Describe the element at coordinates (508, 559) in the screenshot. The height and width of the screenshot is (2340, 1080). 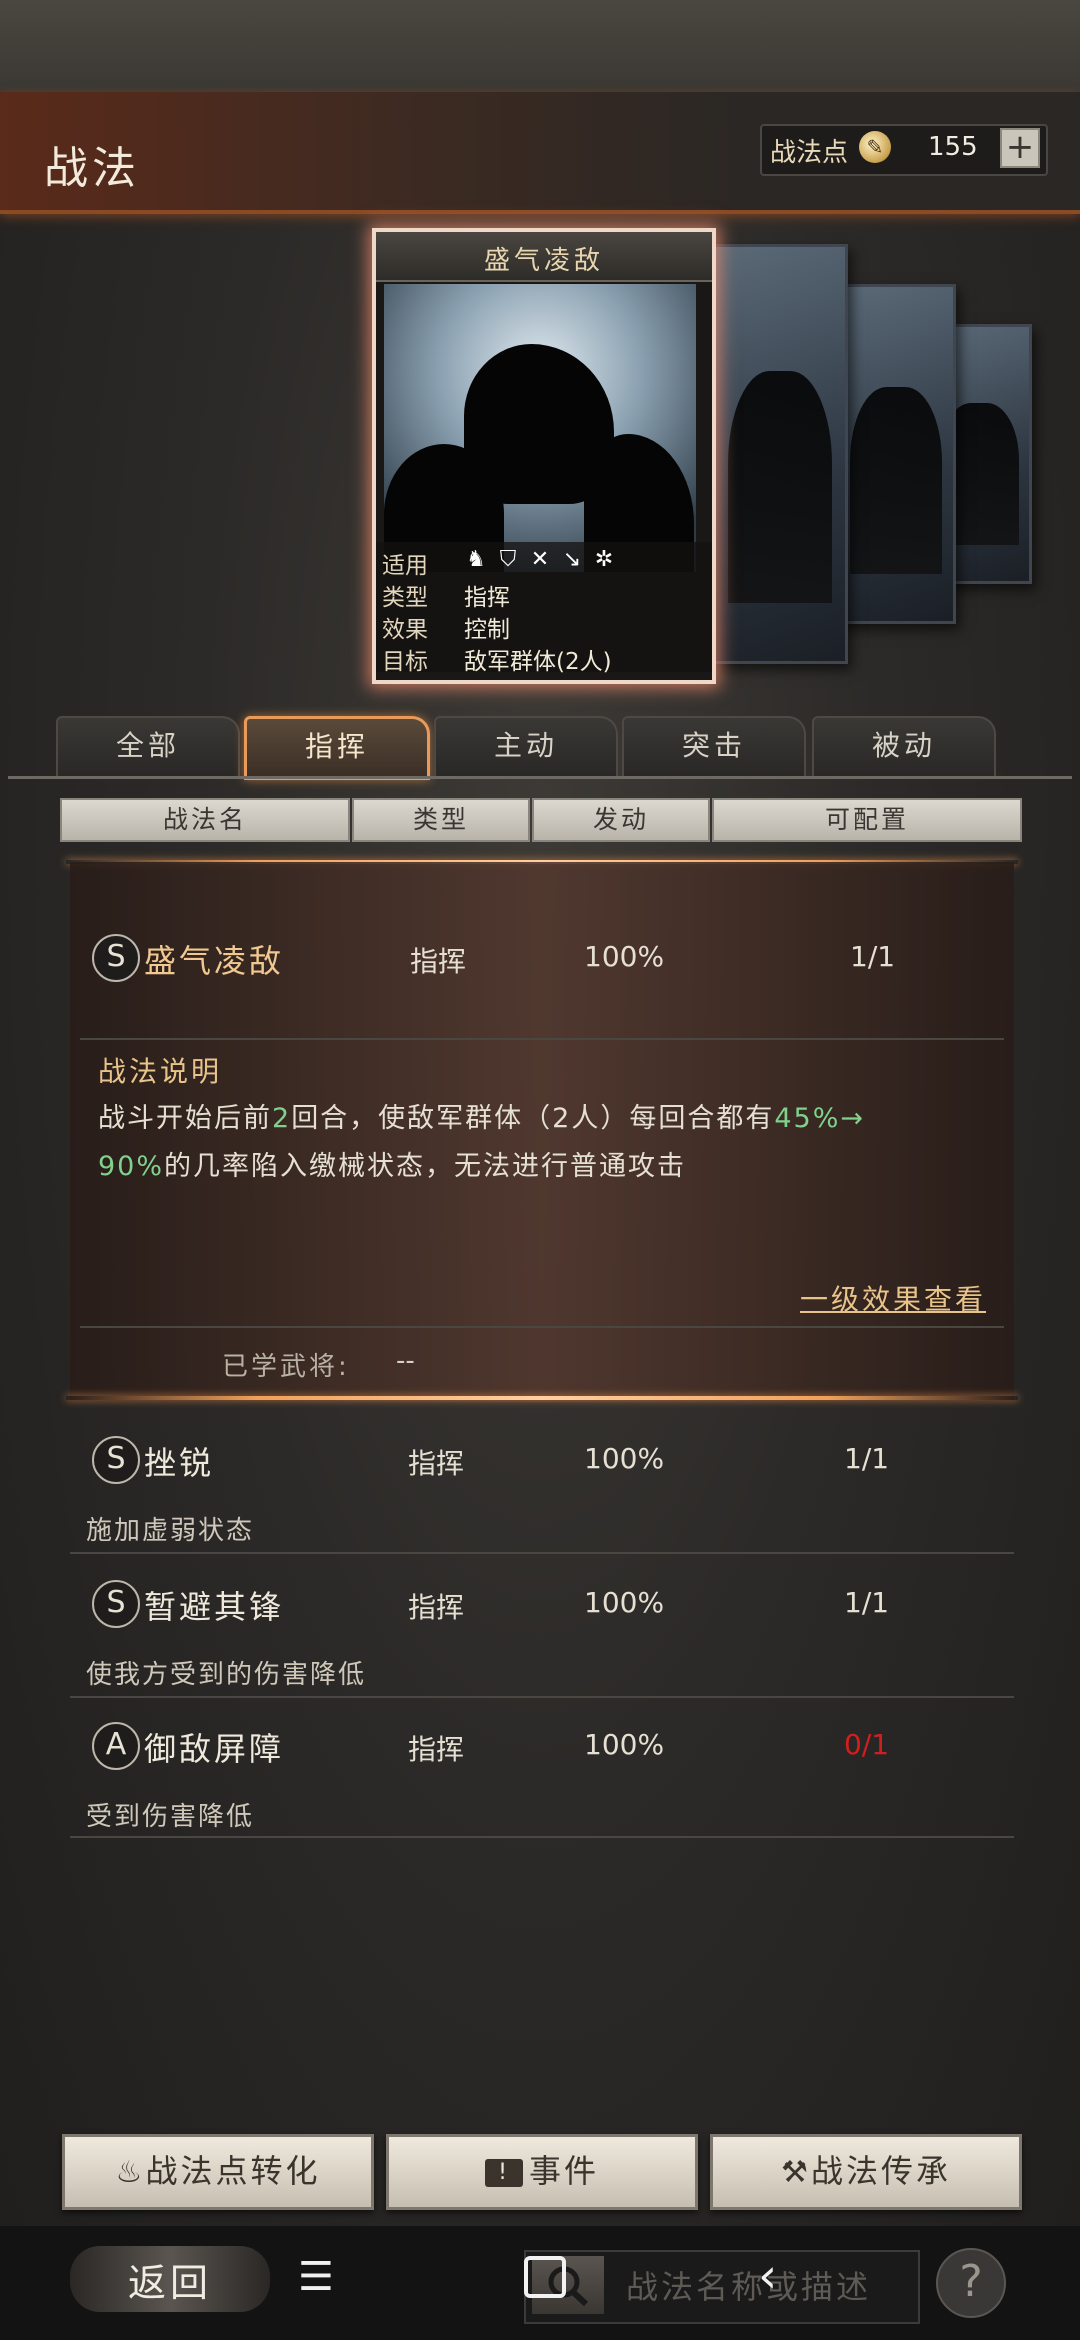
I see `shield-icon: ⛉` at that location.